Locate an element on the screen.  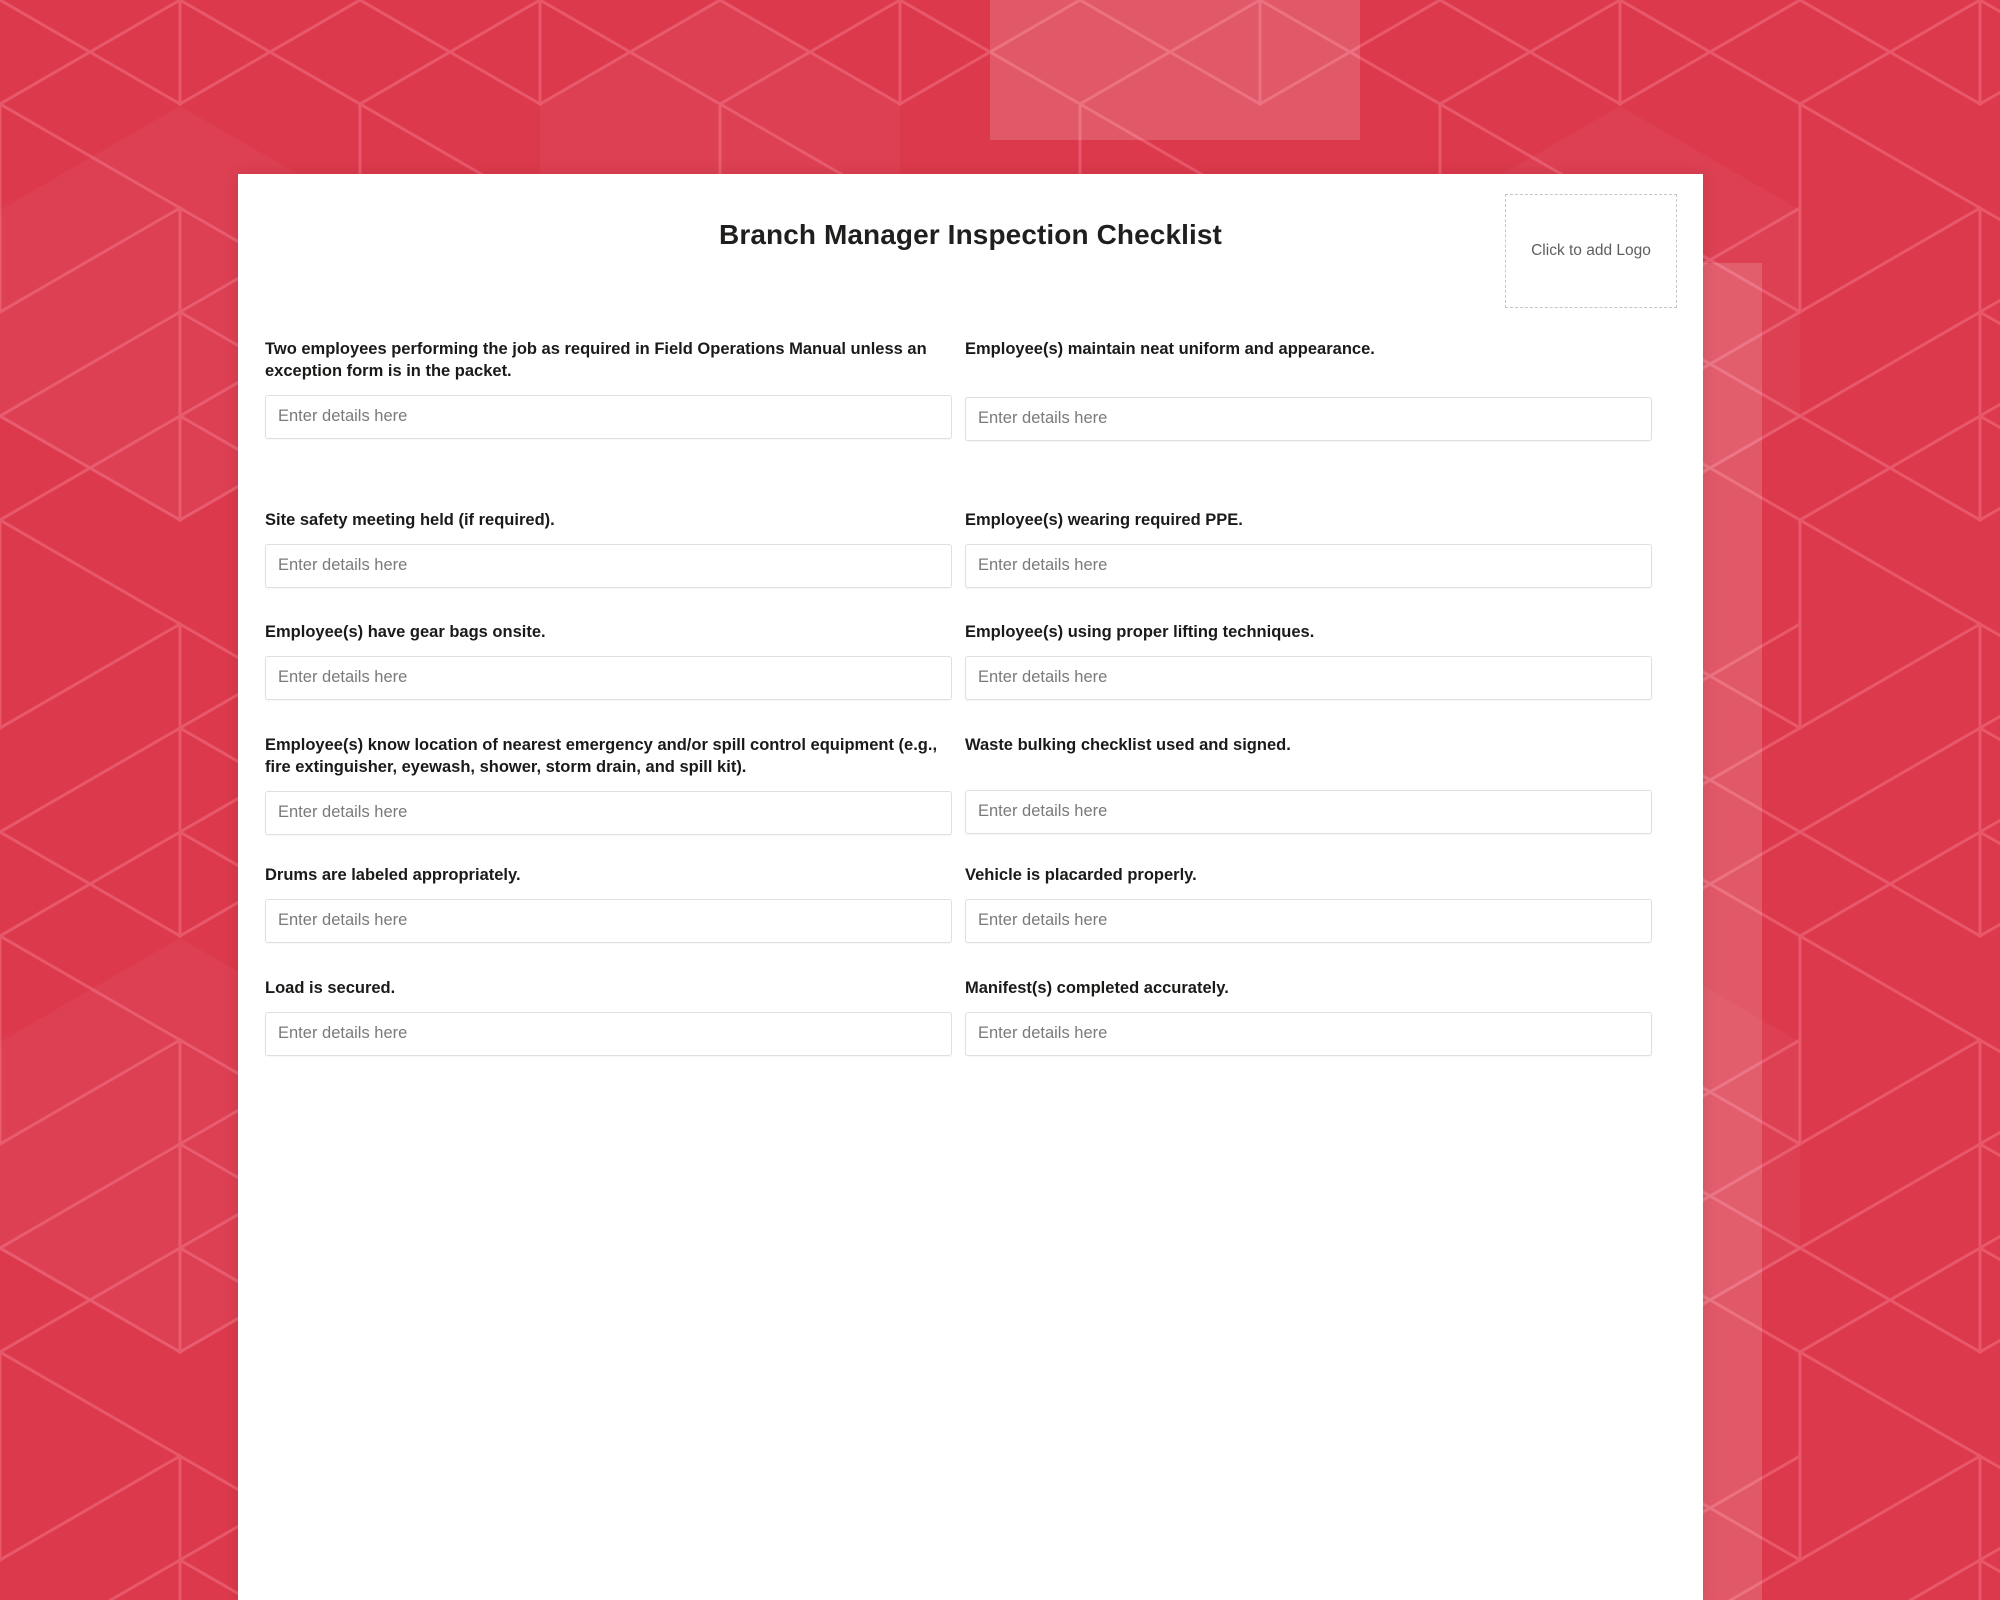
question-cell: Load is secured. is located at coordinates (608, 1008).